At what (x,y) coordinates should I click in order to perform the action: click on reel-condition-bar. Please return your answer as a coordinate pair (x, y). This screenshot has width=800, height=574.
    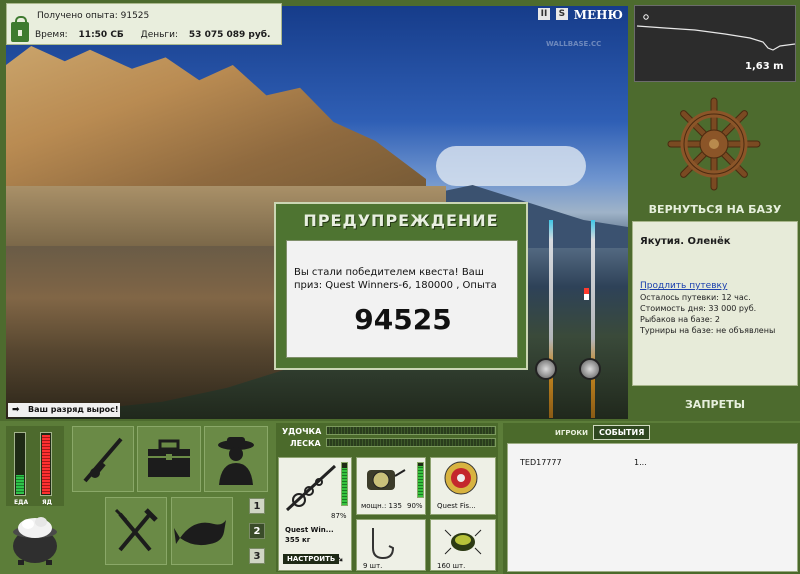
    Looking at the image, I should click on (420, 480).